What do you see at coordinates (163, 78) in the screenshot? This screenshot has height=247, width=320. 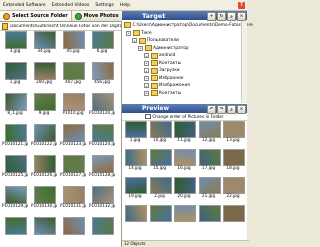 I see `tree-node: + Избранное` at bounding box center [163, 78].